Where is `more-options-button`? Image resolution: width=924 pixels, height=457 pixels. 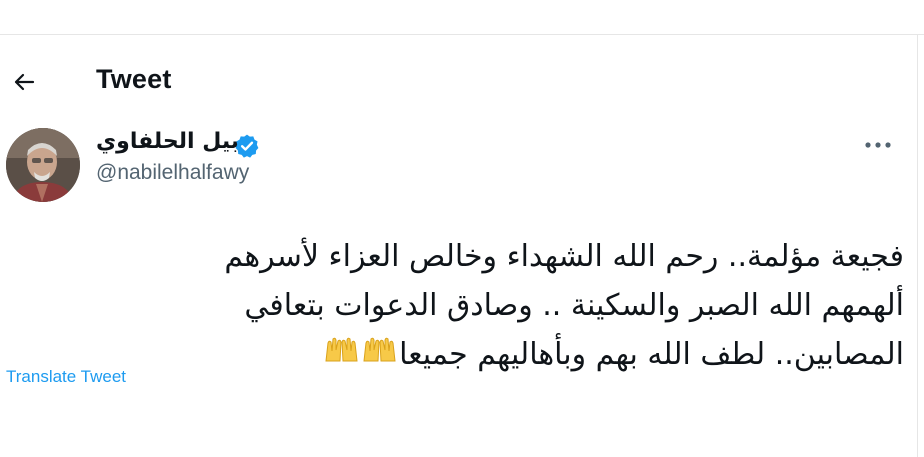
more-options-button is located at coordinates (878, 145).